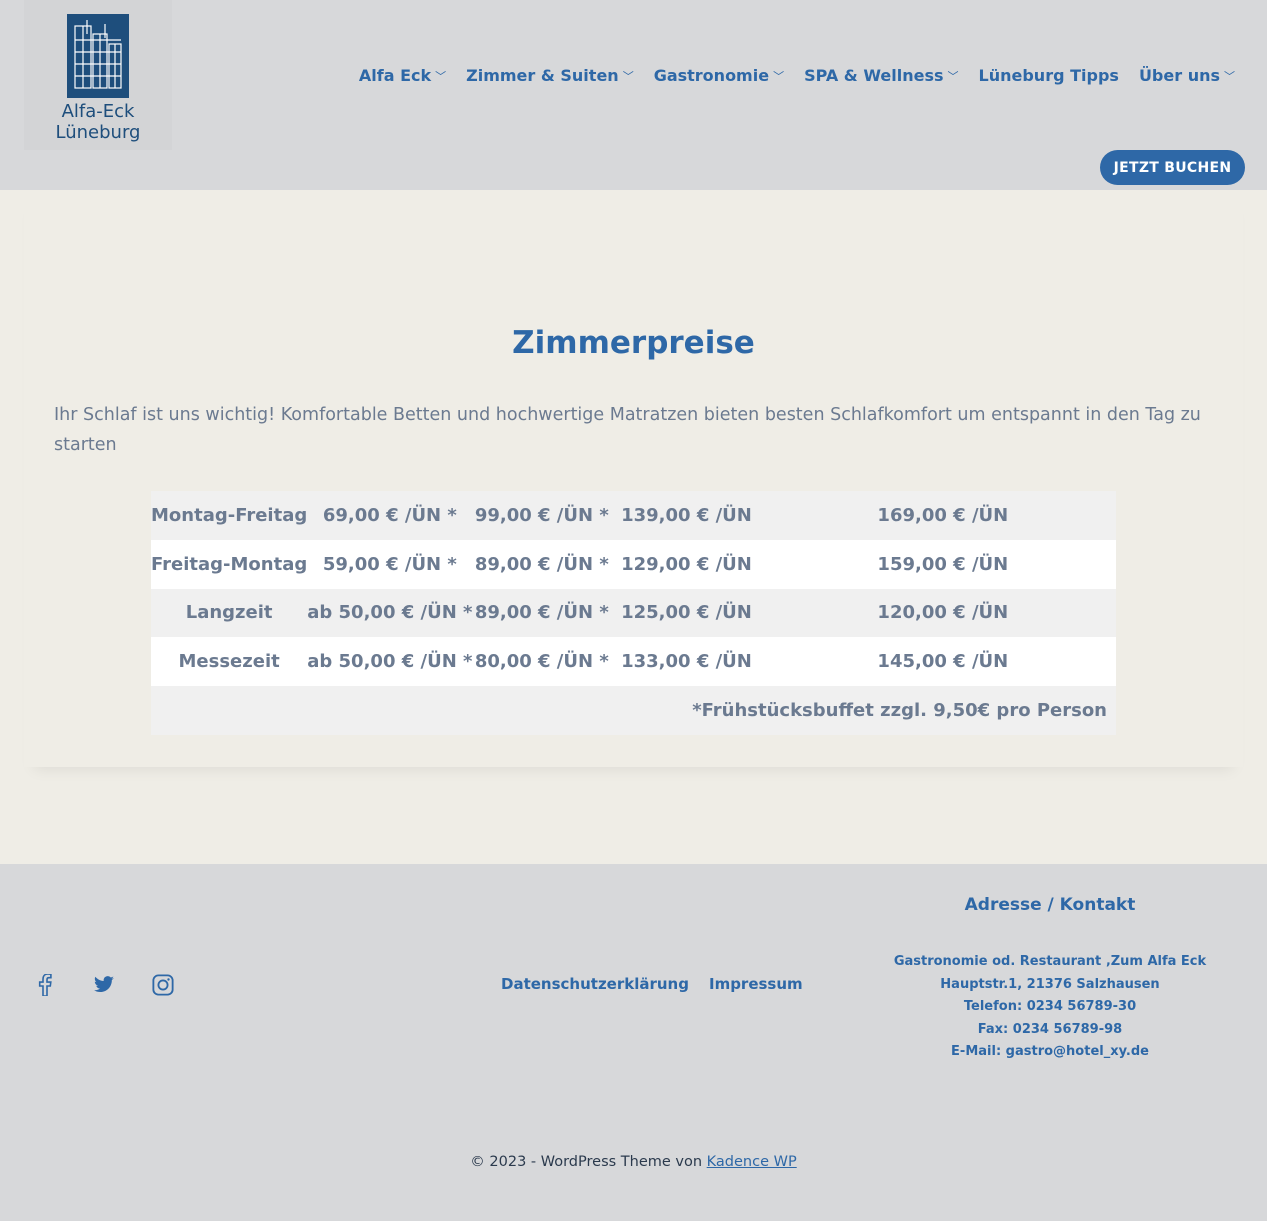  Describe the element at coordinates (1050, 1029) in the screenshot. I see `contact-line: Fax: 0234 56789-98` at that location.